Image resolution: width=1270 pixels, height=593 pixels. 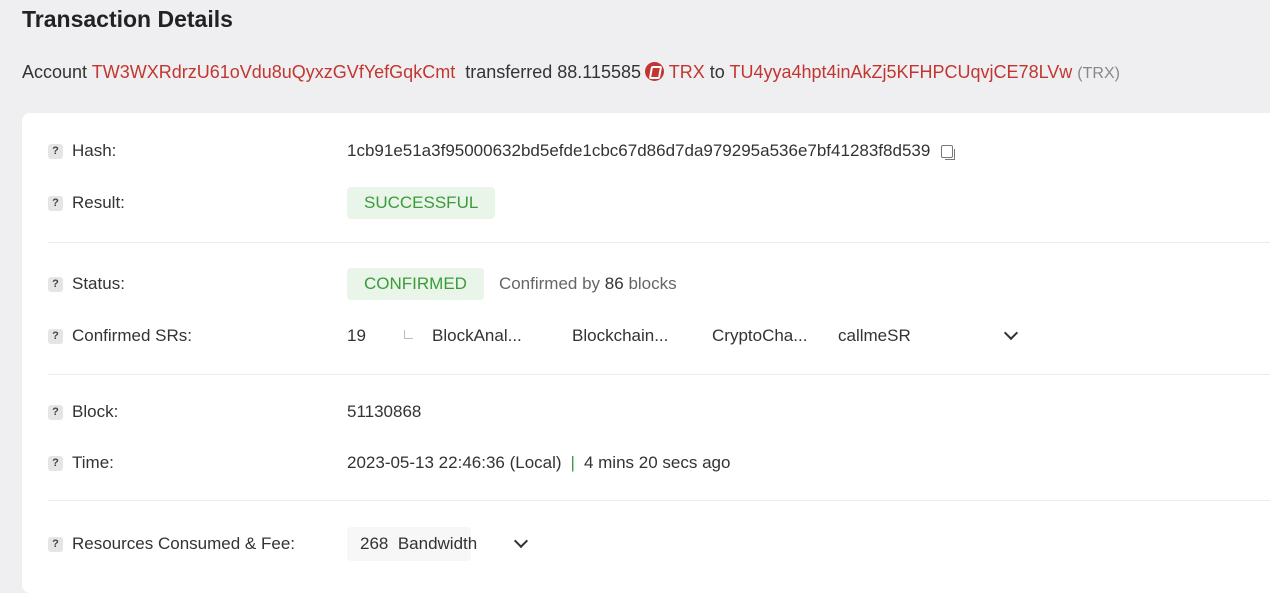 I want to click on resources-summary: 268 Bandwidth, so click(x=412, y=544).